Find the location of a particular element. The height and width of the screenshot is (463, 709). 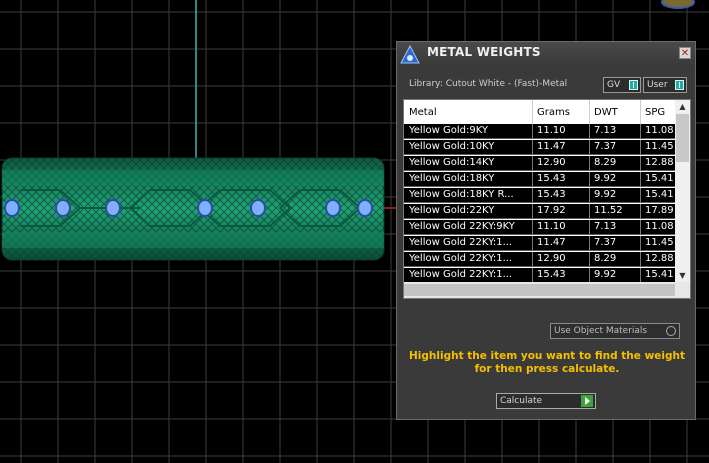

chevron-up-icon: ▲ is located at coordinates (682, 106).